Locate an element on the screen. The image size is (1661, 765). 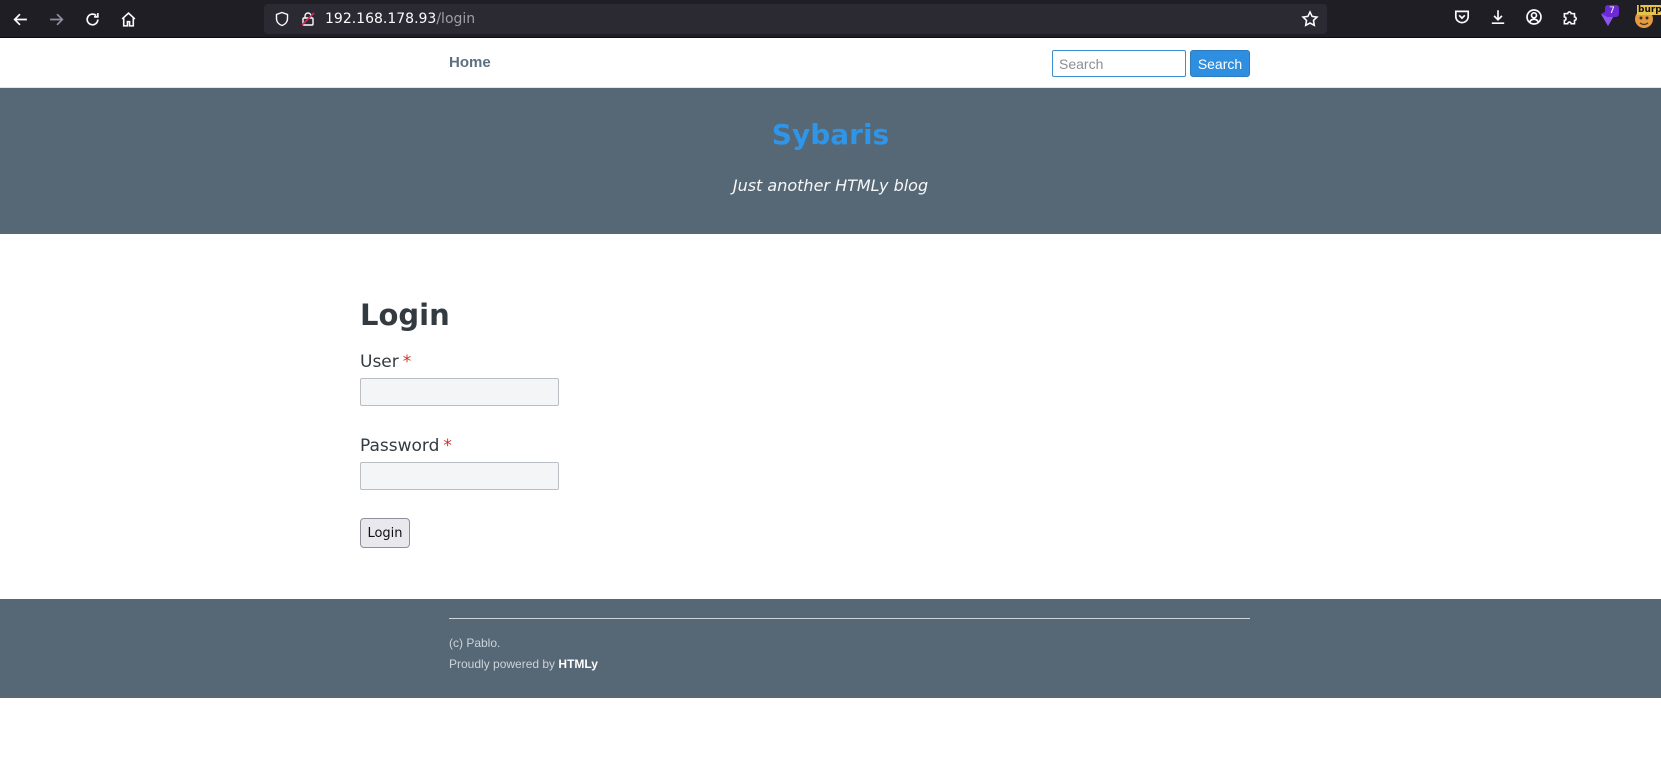
footer-divider is located at coordinates (849, 618).